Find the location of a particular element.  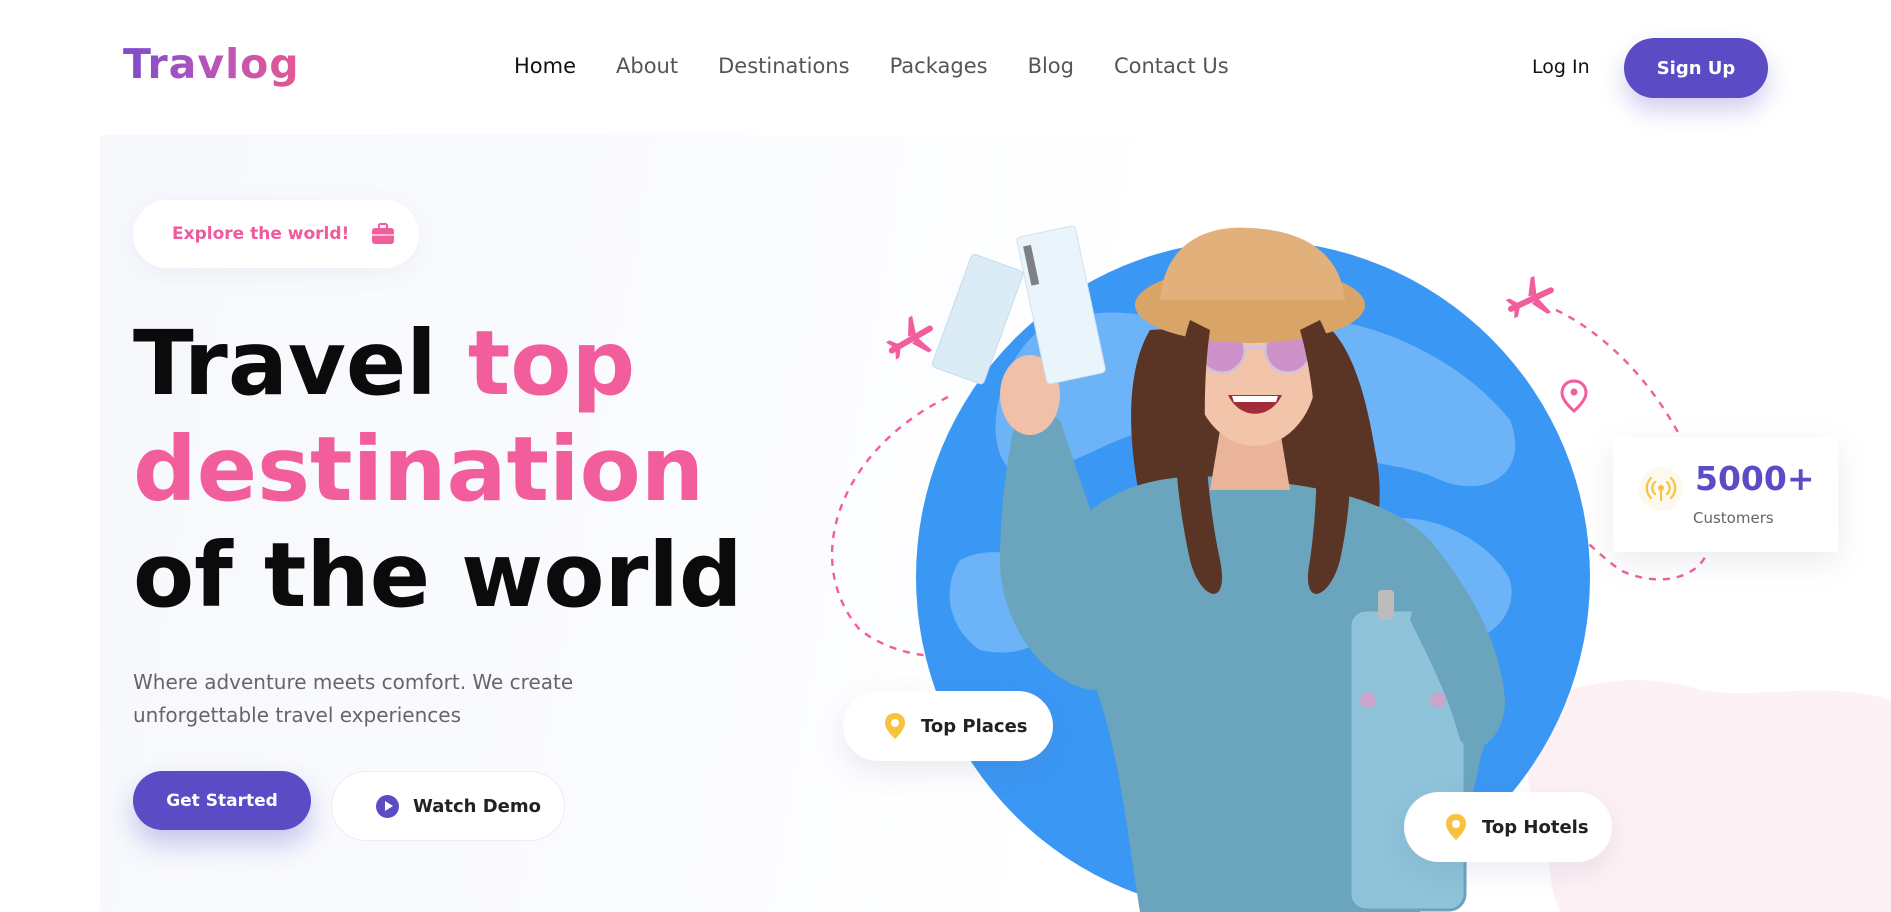

nav-item-contact-us: Contact Us is located at coordinates (1171, 66).